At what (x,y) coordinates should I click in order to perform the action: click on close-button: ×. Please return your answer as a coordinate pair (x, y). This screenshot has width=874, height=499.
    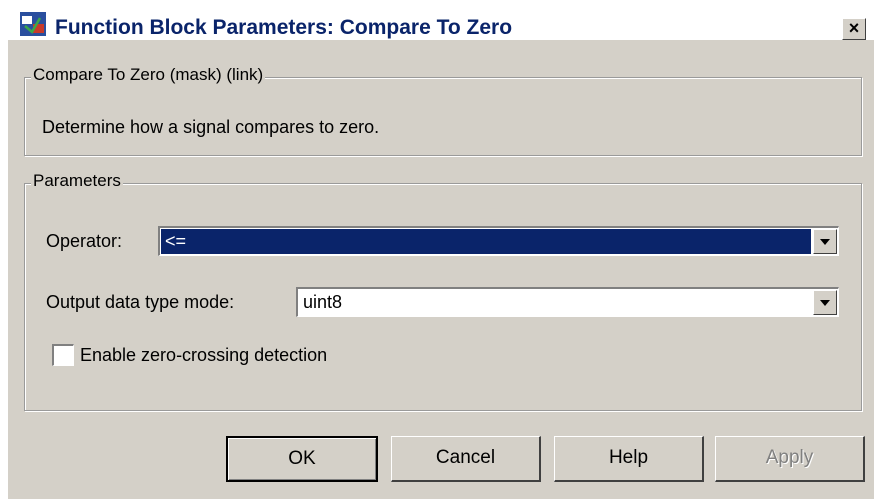
    Looking at the image, I should click on (854, 29).